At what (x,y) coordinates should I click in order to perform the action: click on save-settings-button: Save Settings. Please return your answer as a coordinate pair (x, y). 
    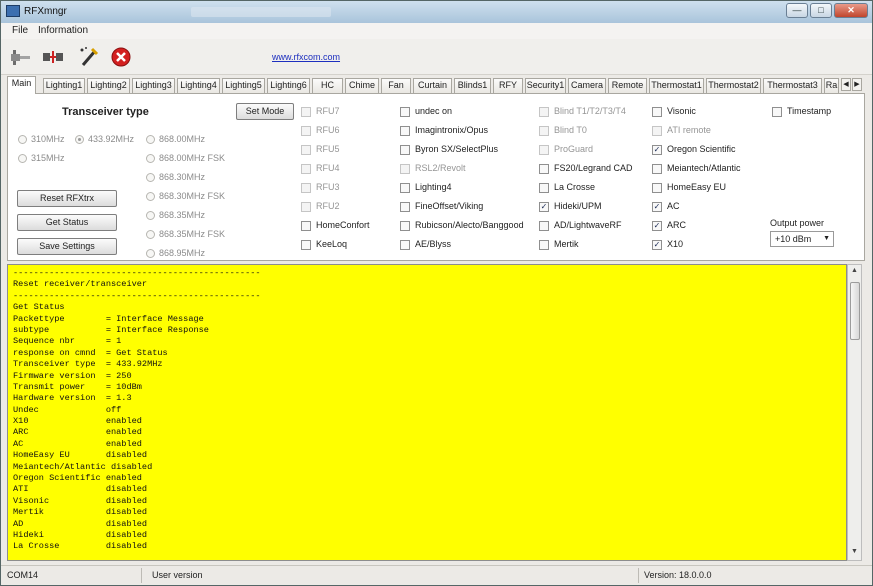
    Looking at the image, I should click on (67, 246).